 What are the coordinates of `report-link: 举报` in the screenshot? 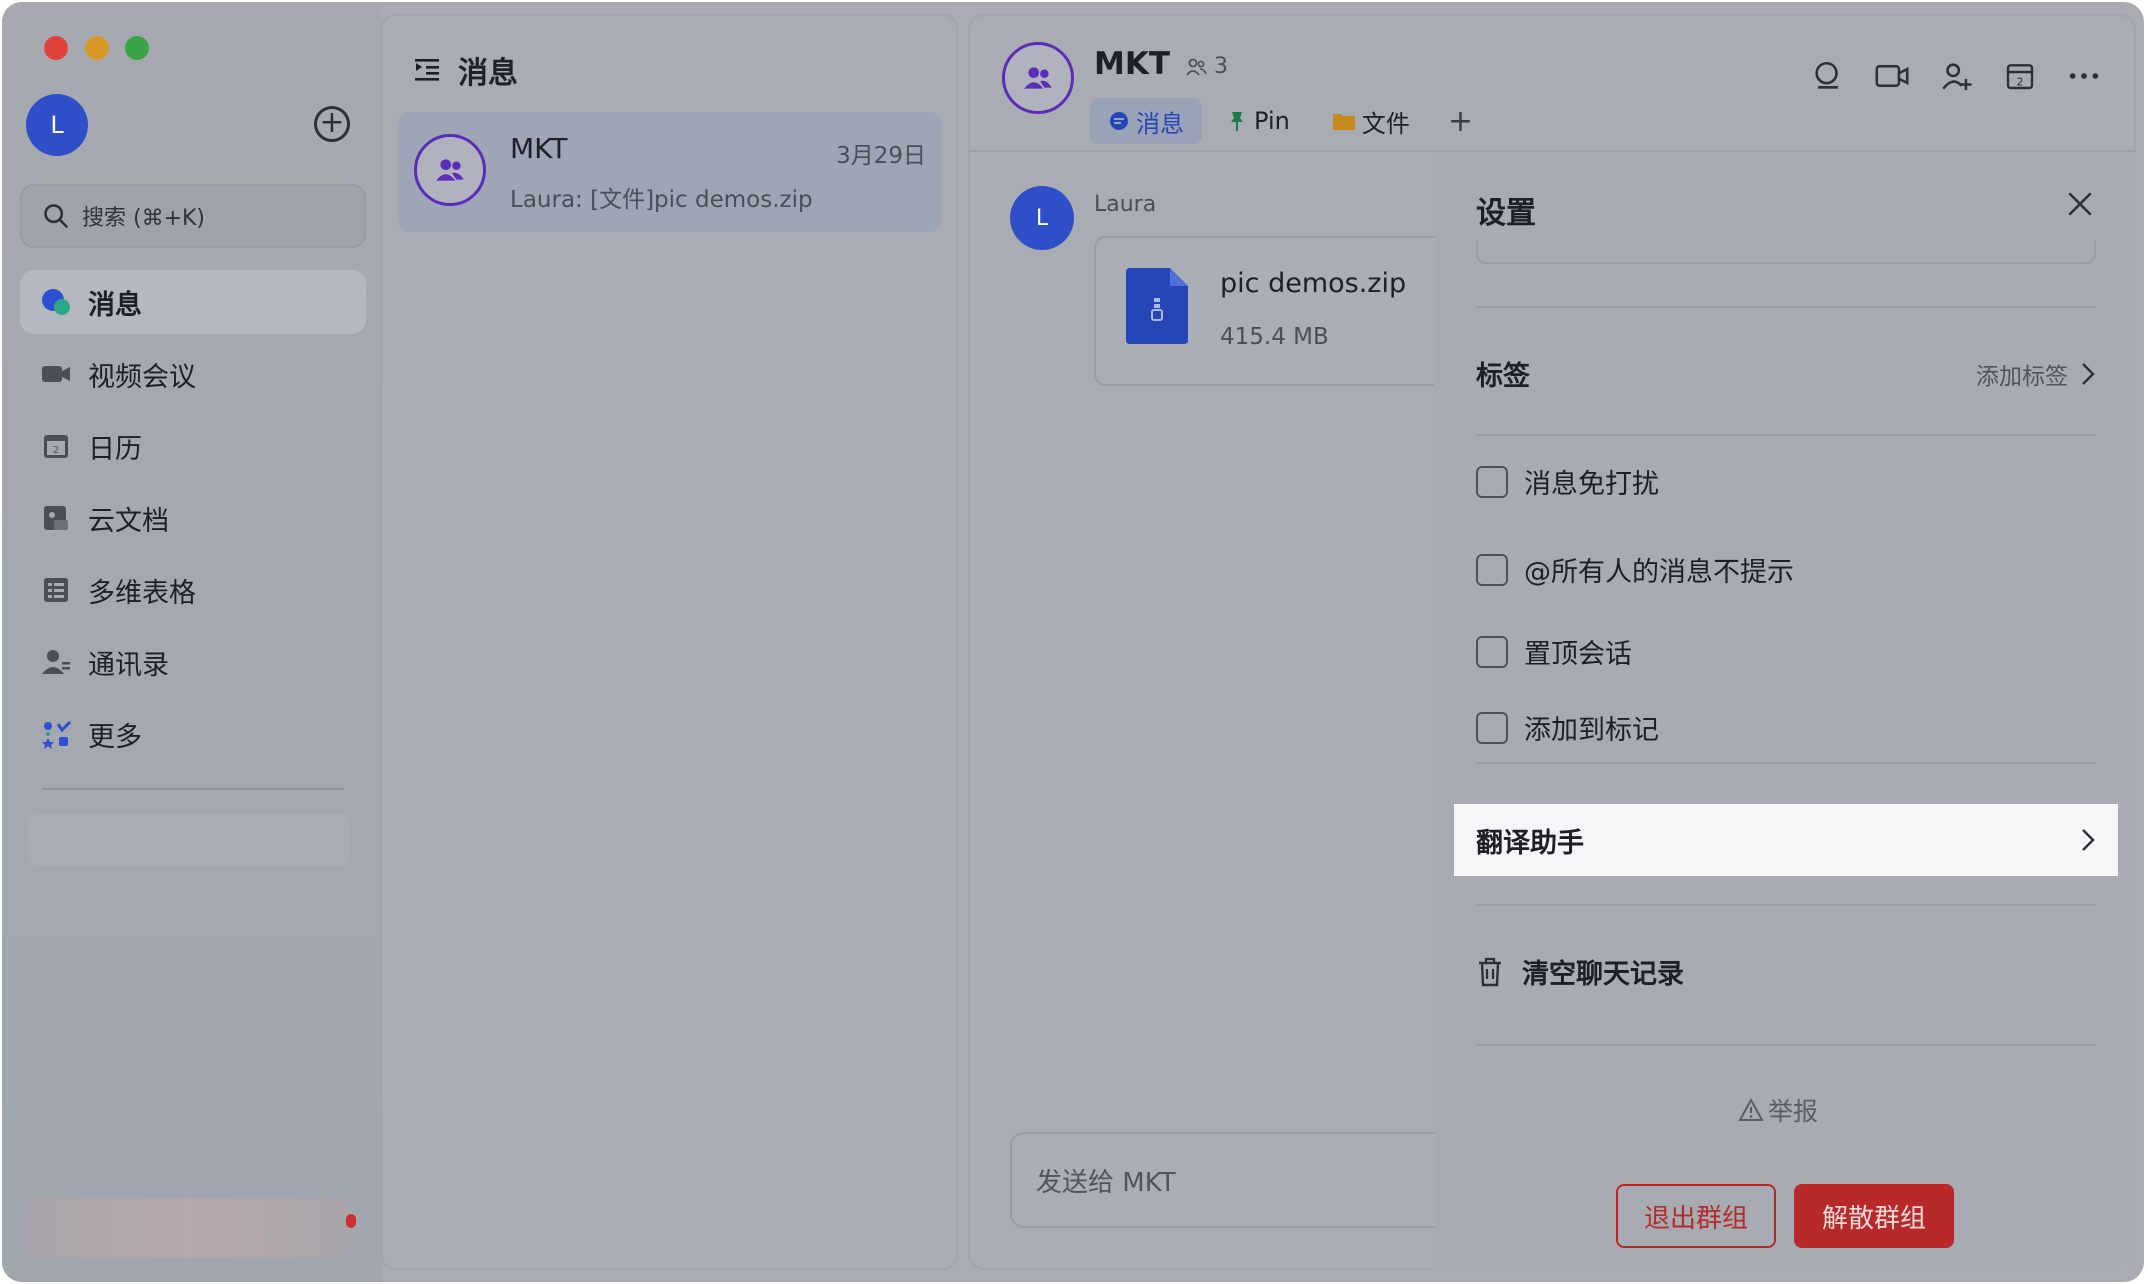 It's located at (1778, 1110).